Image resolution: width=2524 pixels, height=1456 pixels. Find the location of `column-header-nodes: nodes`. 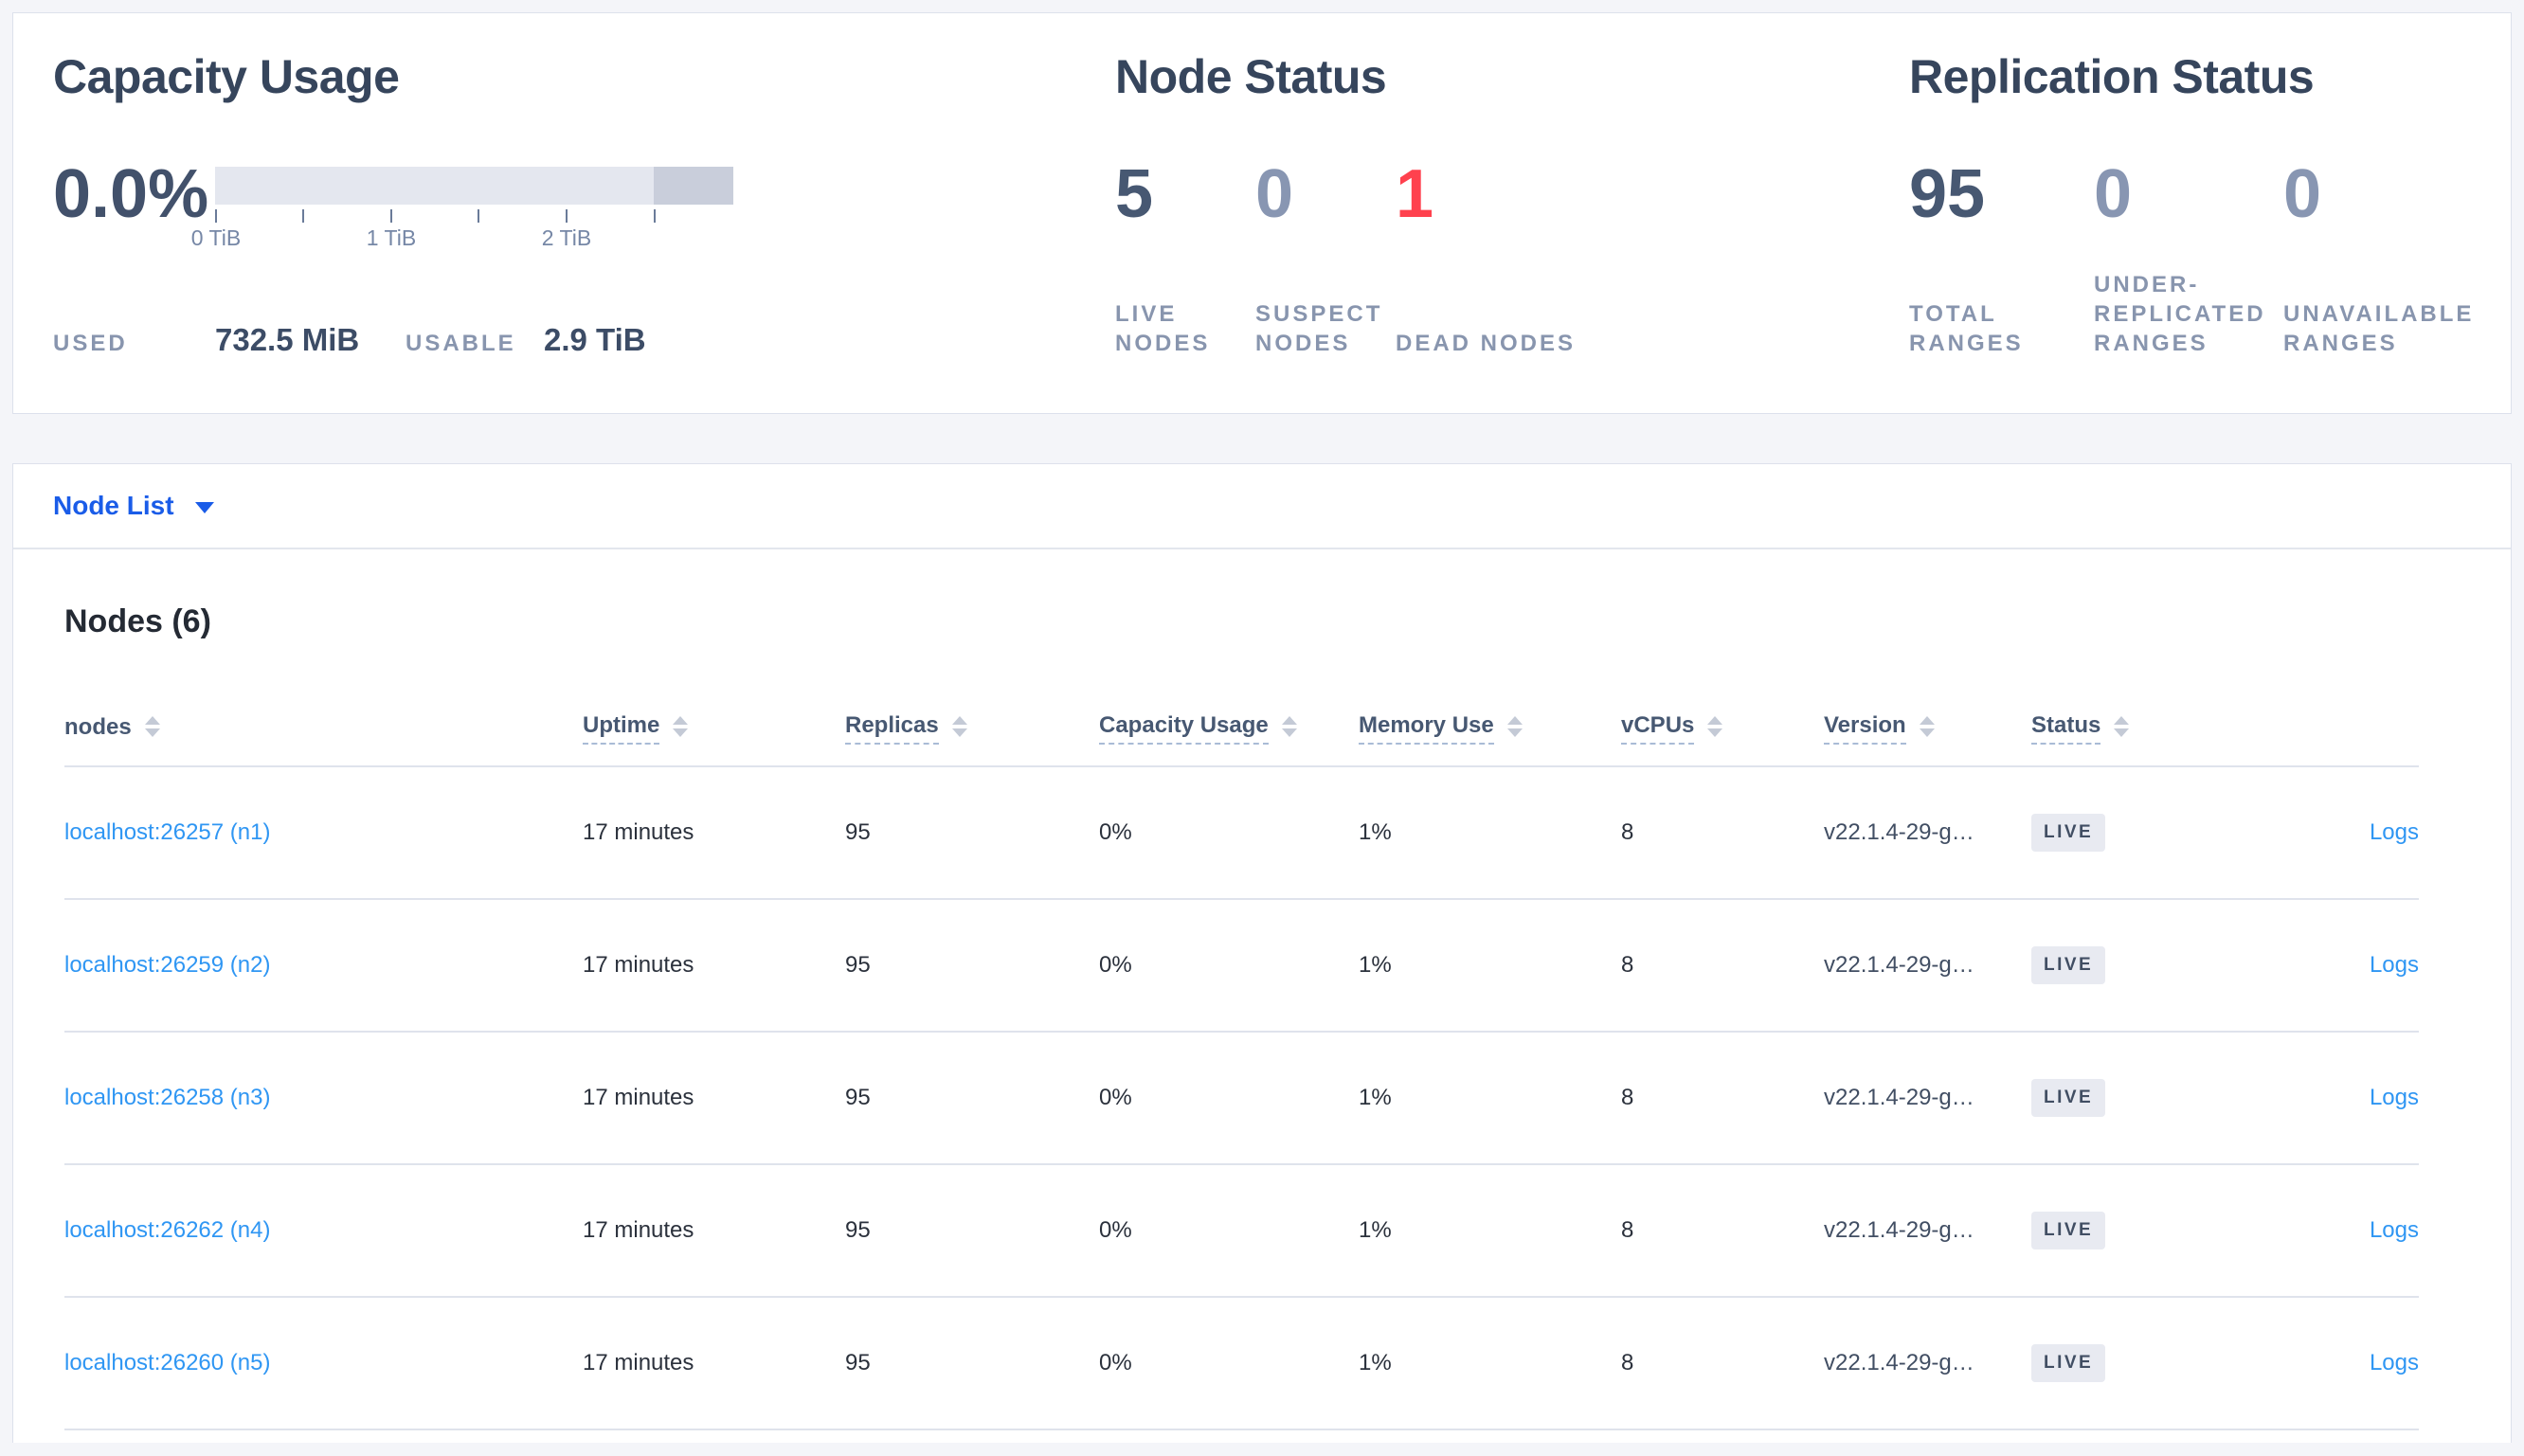

column-header-nodes: nodes is located at coordinates (323, 730).